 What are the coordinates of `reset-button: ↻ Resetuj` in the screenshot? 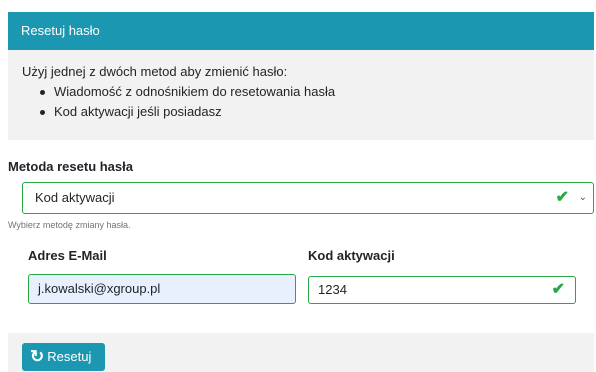 It's located at (63, 357).